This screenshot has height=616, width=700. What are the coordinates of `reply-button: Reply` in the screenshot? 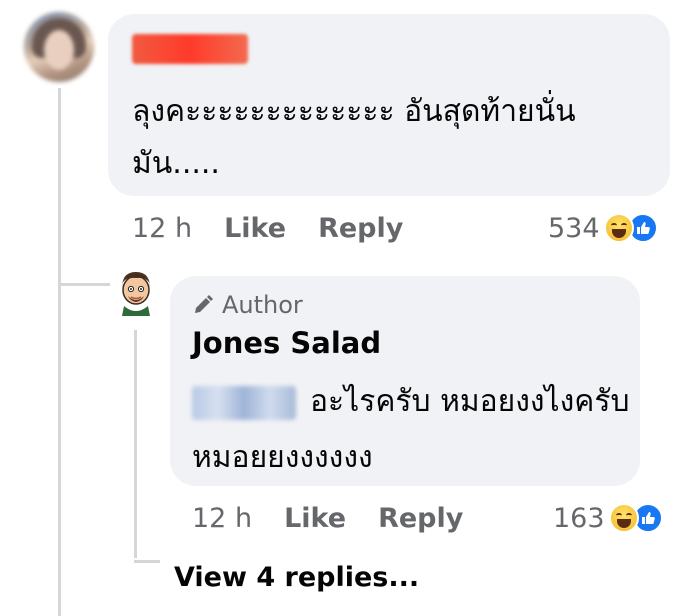 It's located at (360, 228).